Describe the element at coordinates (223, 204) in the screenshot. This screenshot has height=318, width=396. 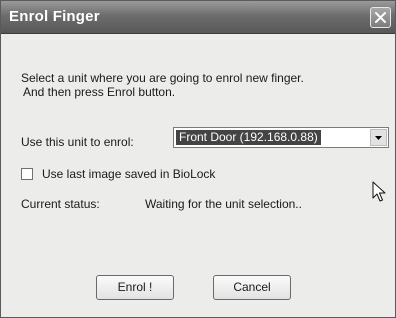
I see `status-value: Waiting for the unit selection..` at that location.